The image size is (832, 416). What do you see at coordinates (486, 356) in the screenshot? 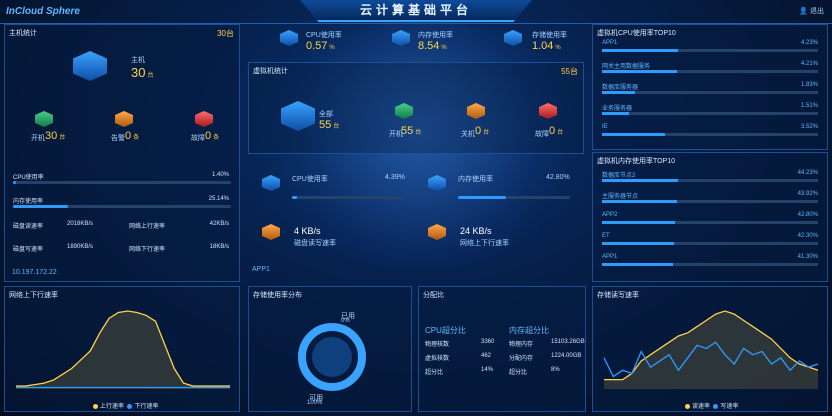
I see `alloc-value: 462` at bounding box center [486, 356].